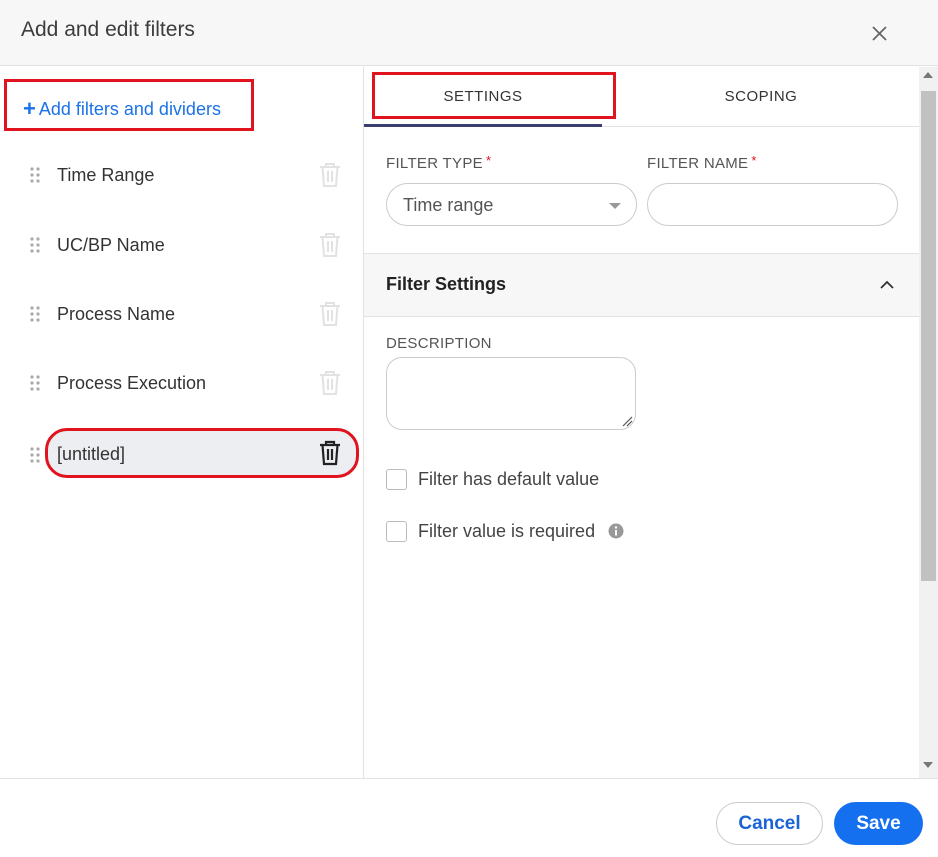 Image resolution: width=938 pixels, height=857 pixels. Describe the element at coordinates (928, 75) in the screenshot. I see `scroll-up-arrow-icon` at that location.